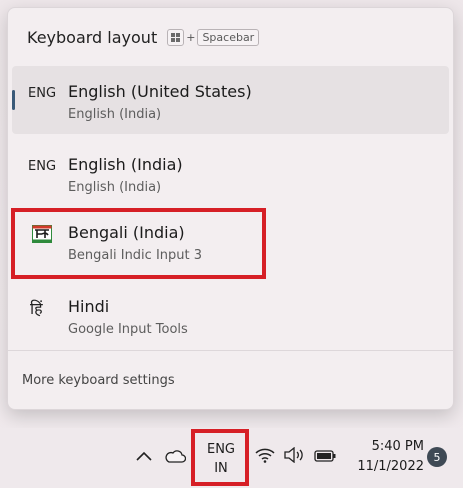  I want to click on layout-item-hindi: हिं Hindi Google Input Tools, so click(230, 315).